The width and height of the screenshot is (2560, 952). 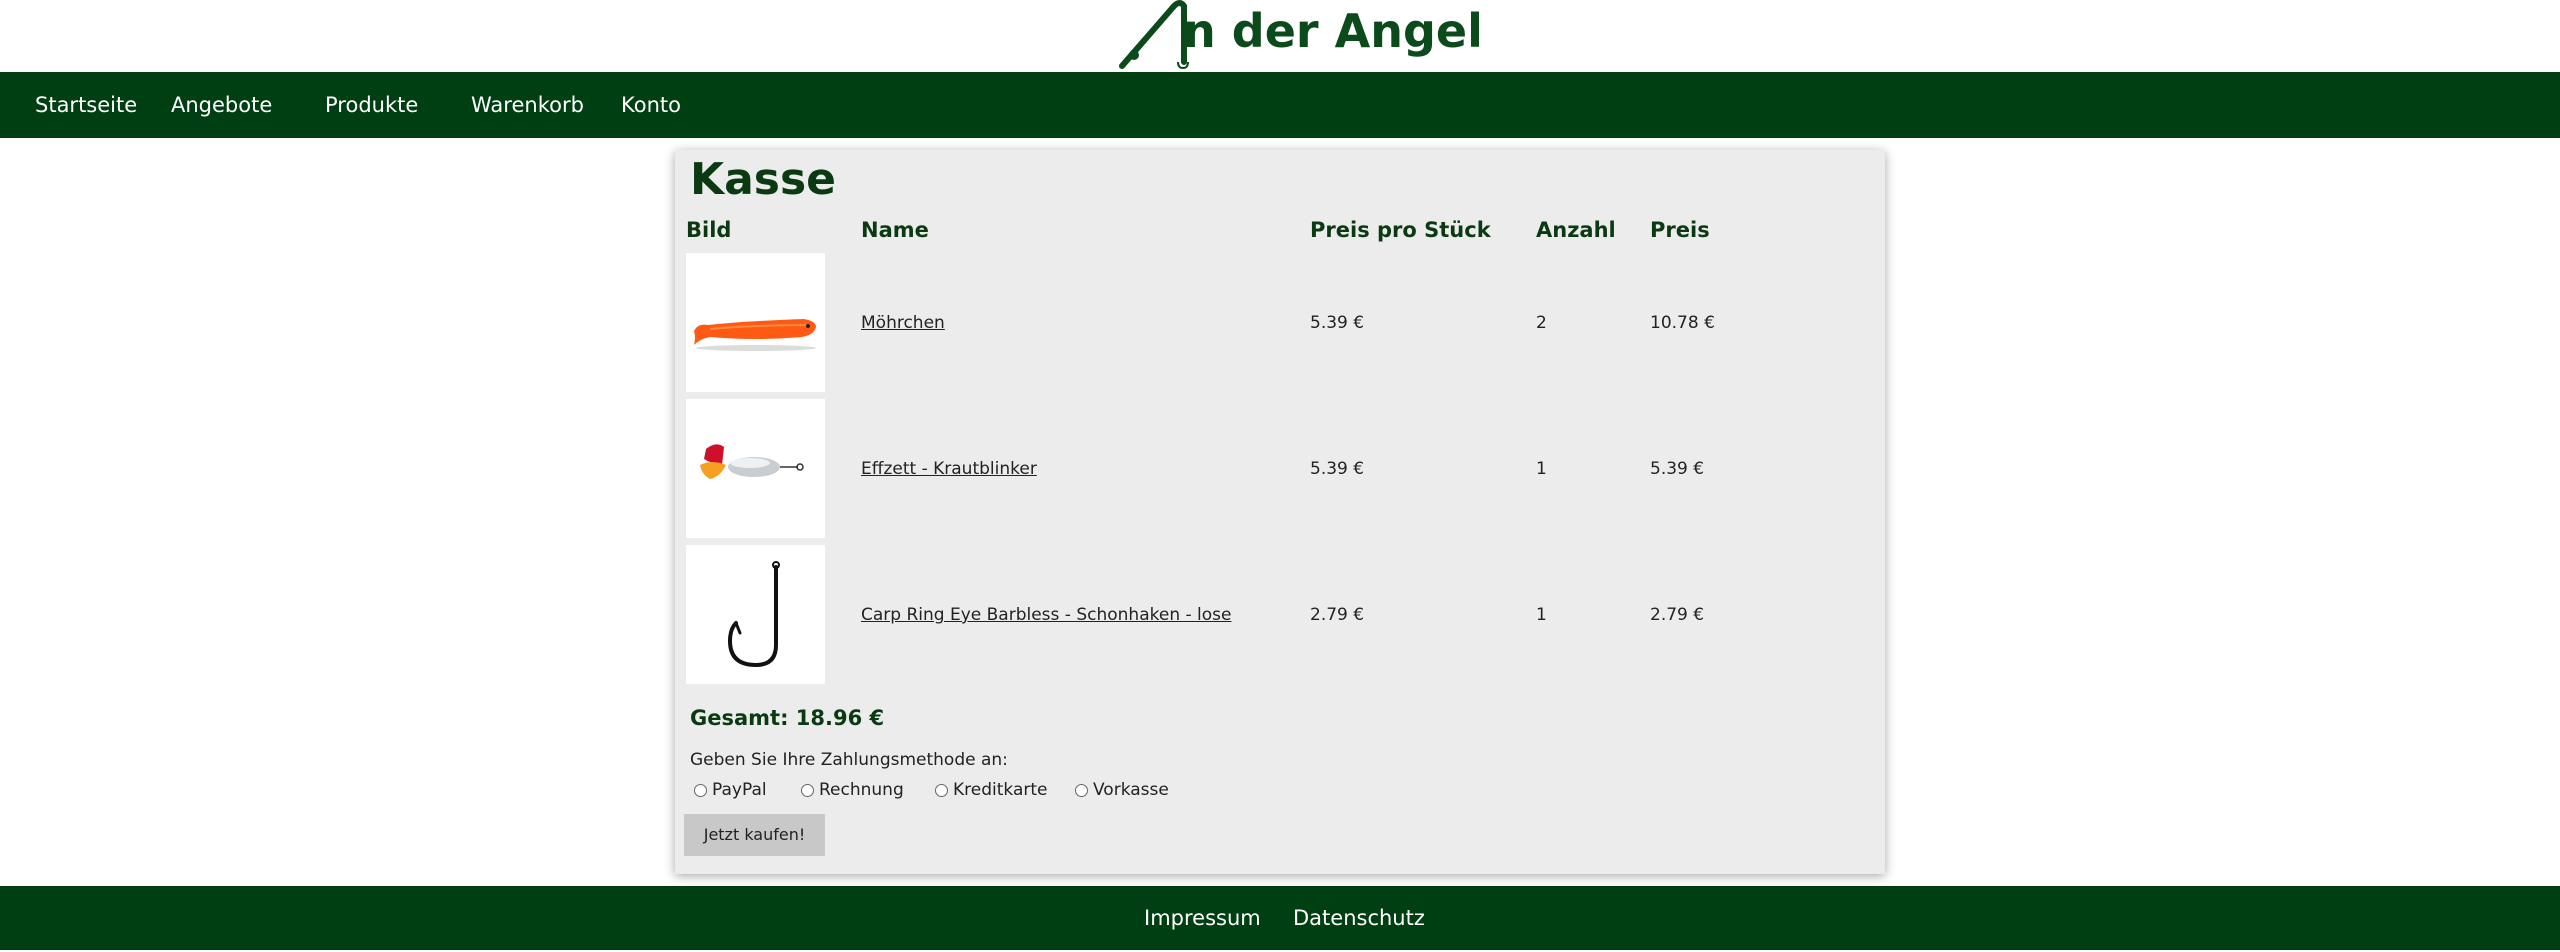 I want to click on column-header-image: Bild, so click(x=709, y=230).